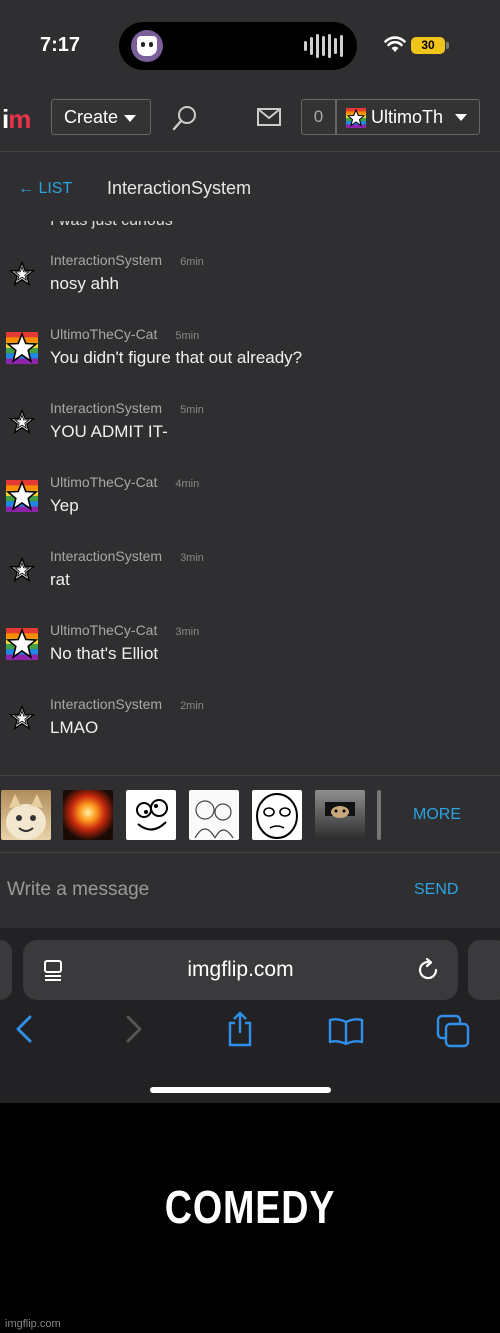 The height and width of the screenshot is (1333, 500). I want to click on message-meta: InteractionSystem 6min, so click(127, 260).